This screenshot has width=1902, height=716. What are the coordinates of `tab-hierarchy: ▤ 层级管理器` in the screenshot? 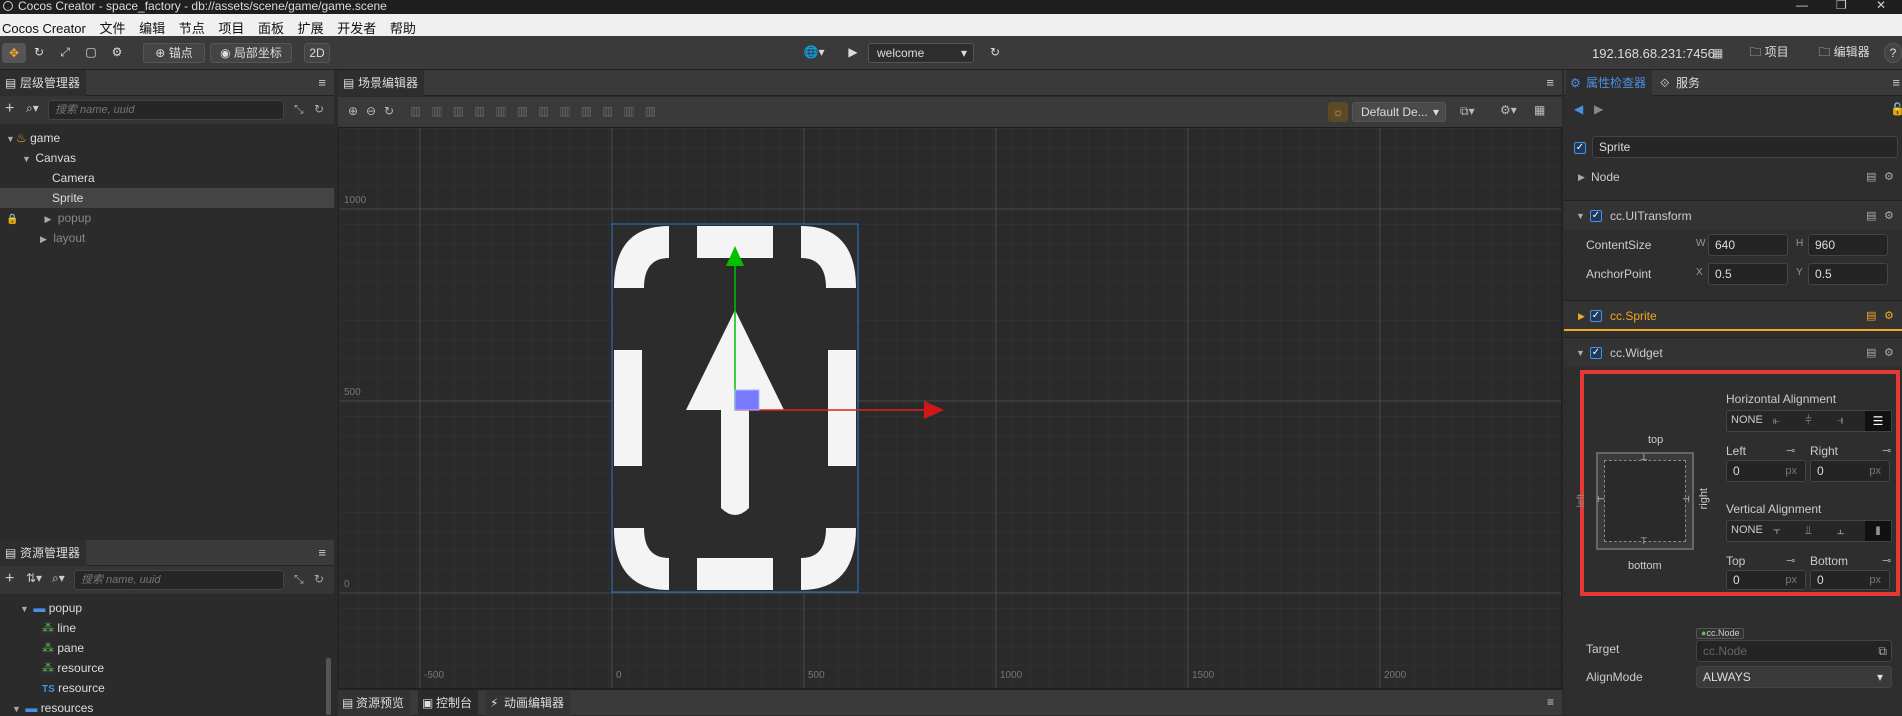 It's located at (43, 83).